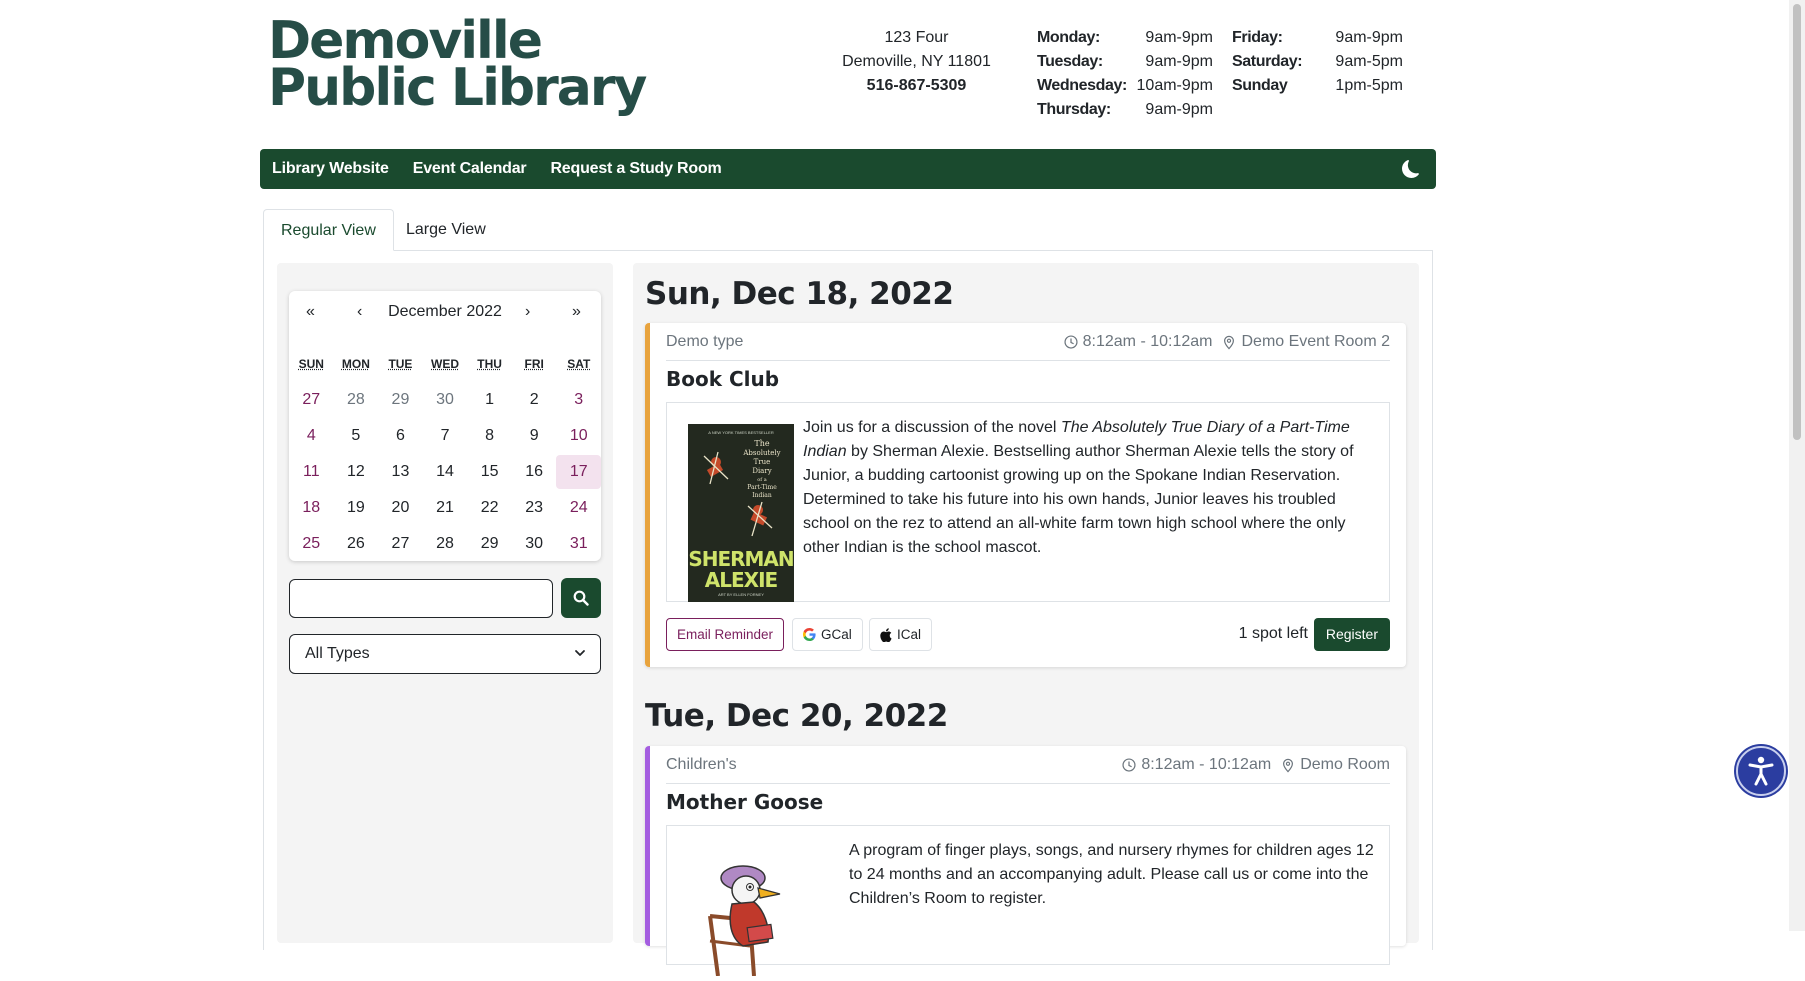 The width and height of the screenshot is (1805, 981). What do you see at coordinates (421, 598) in the screenshot?
I see `search-input` at bounding box center [421, 598].